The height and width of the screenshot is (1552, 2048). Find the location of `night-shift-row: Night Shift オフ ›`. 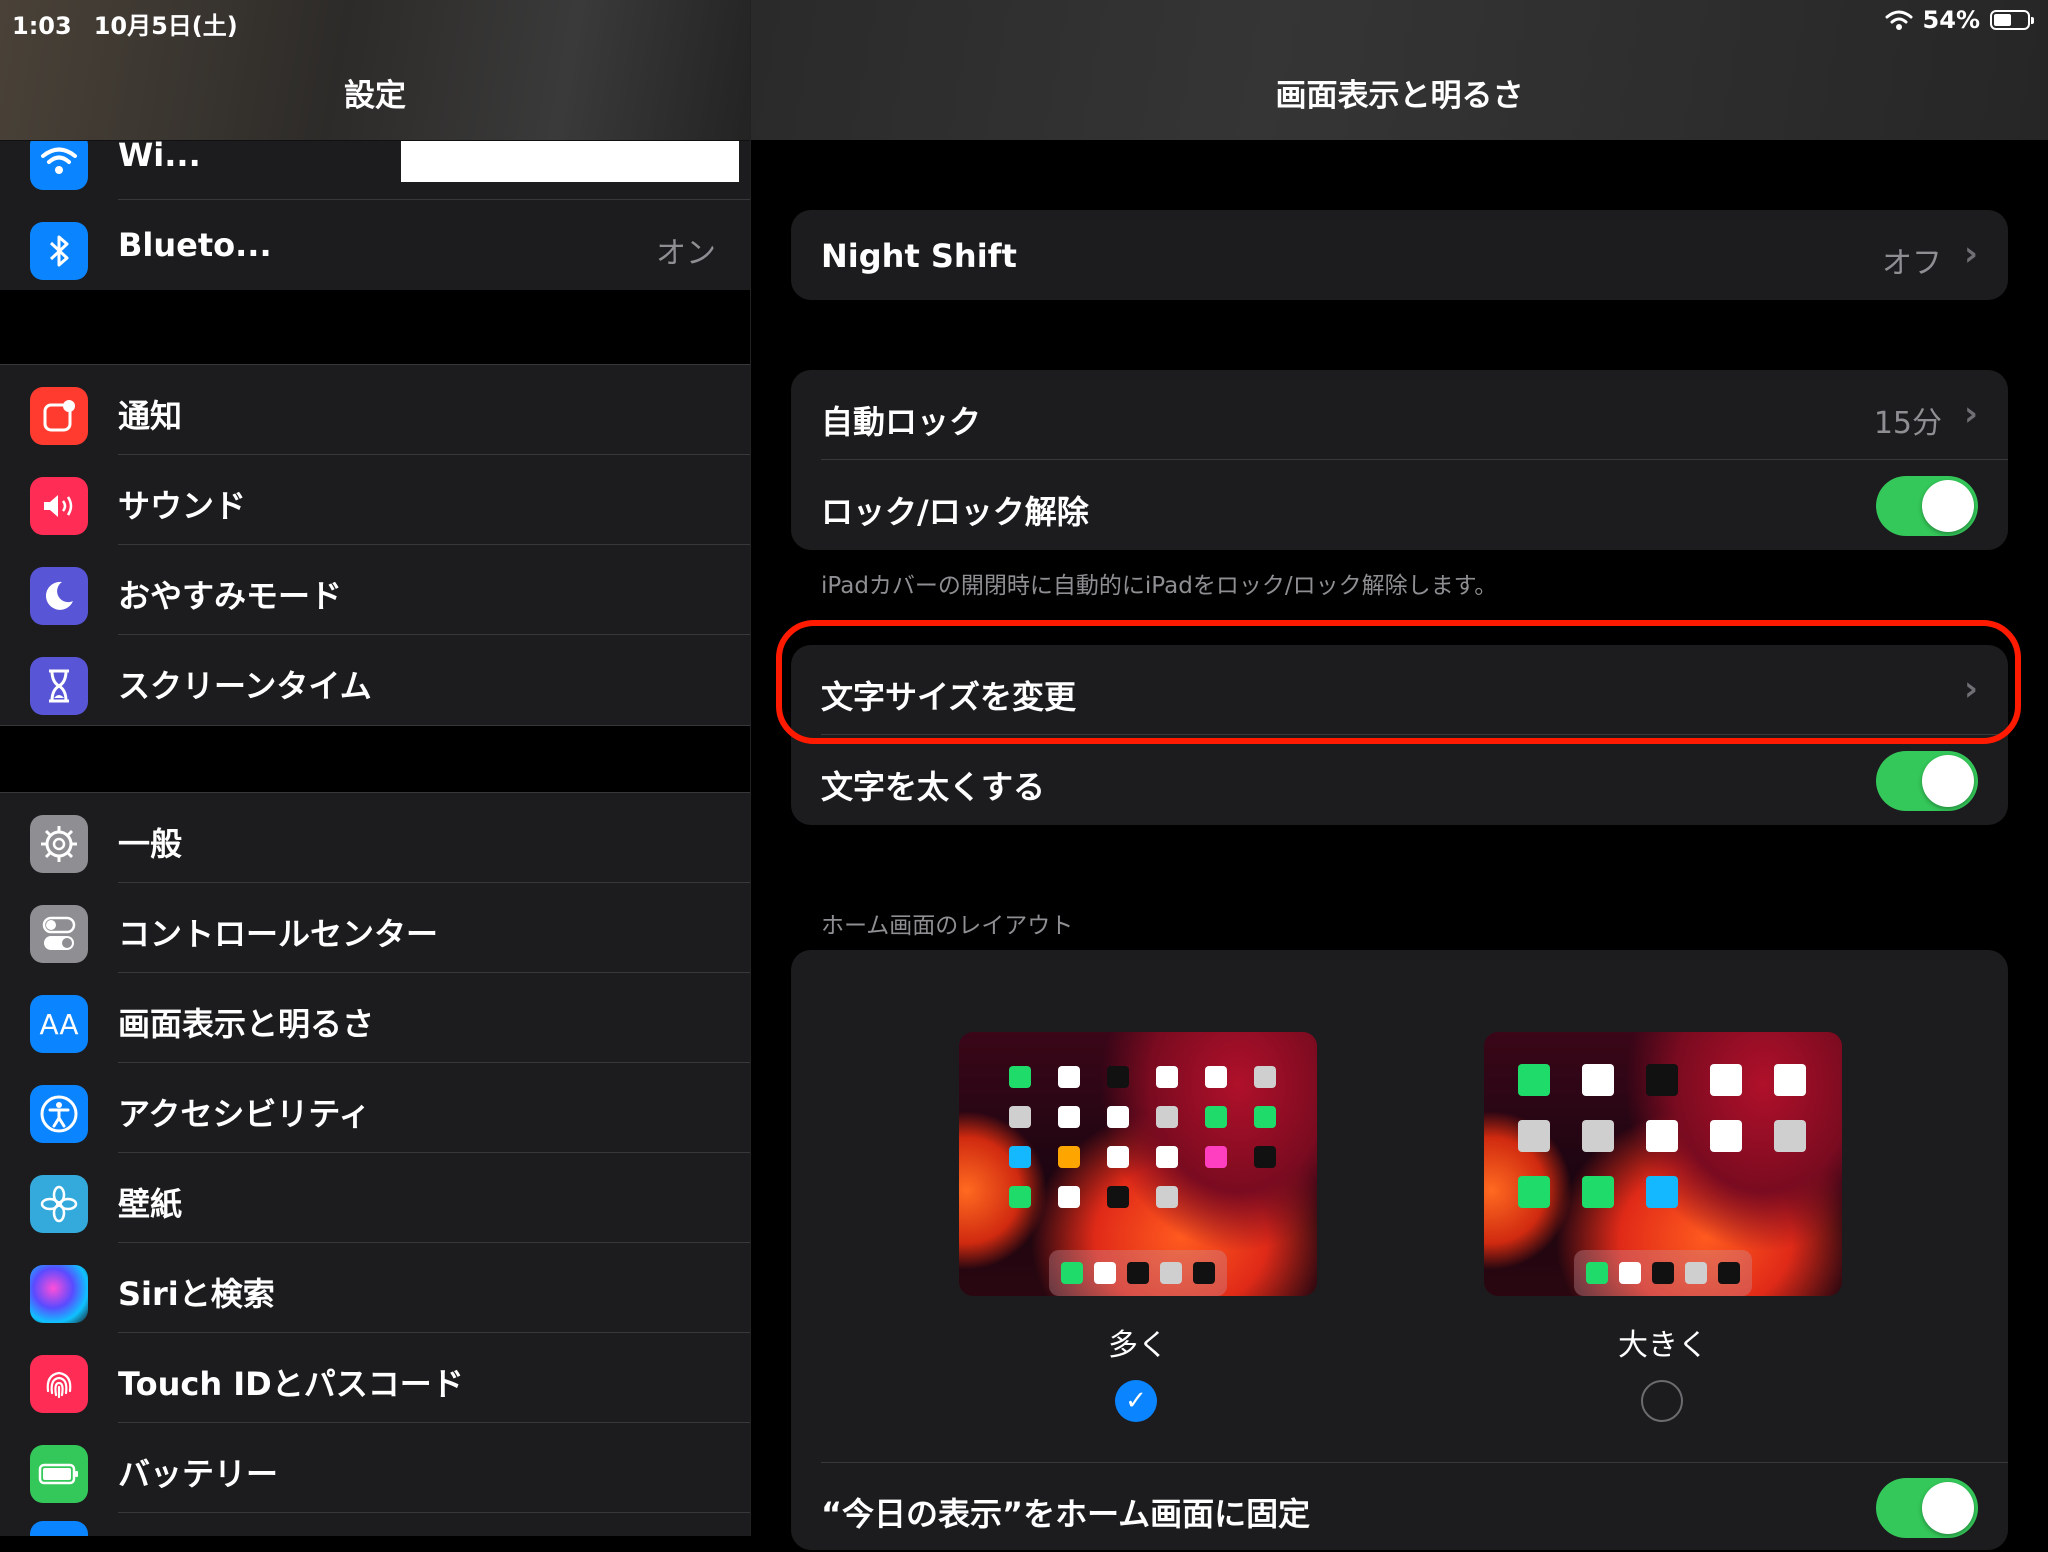

night-shift-row: Night Shift オフ › is located at coordinates (1399, 255).